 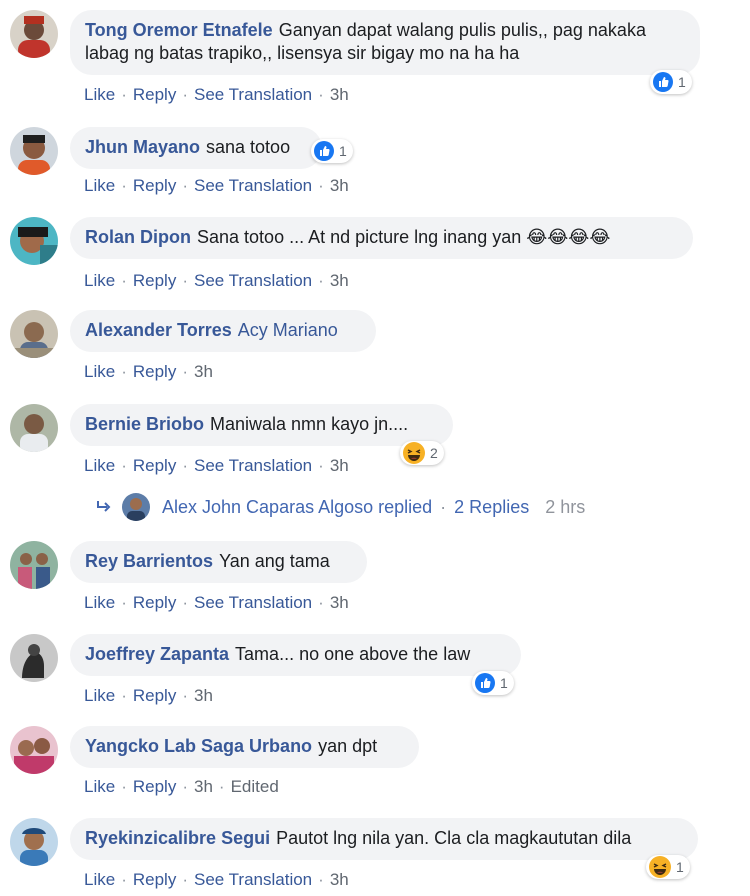 I want to click on comment-author: Alexander Torres, so click(x=158, y=330).